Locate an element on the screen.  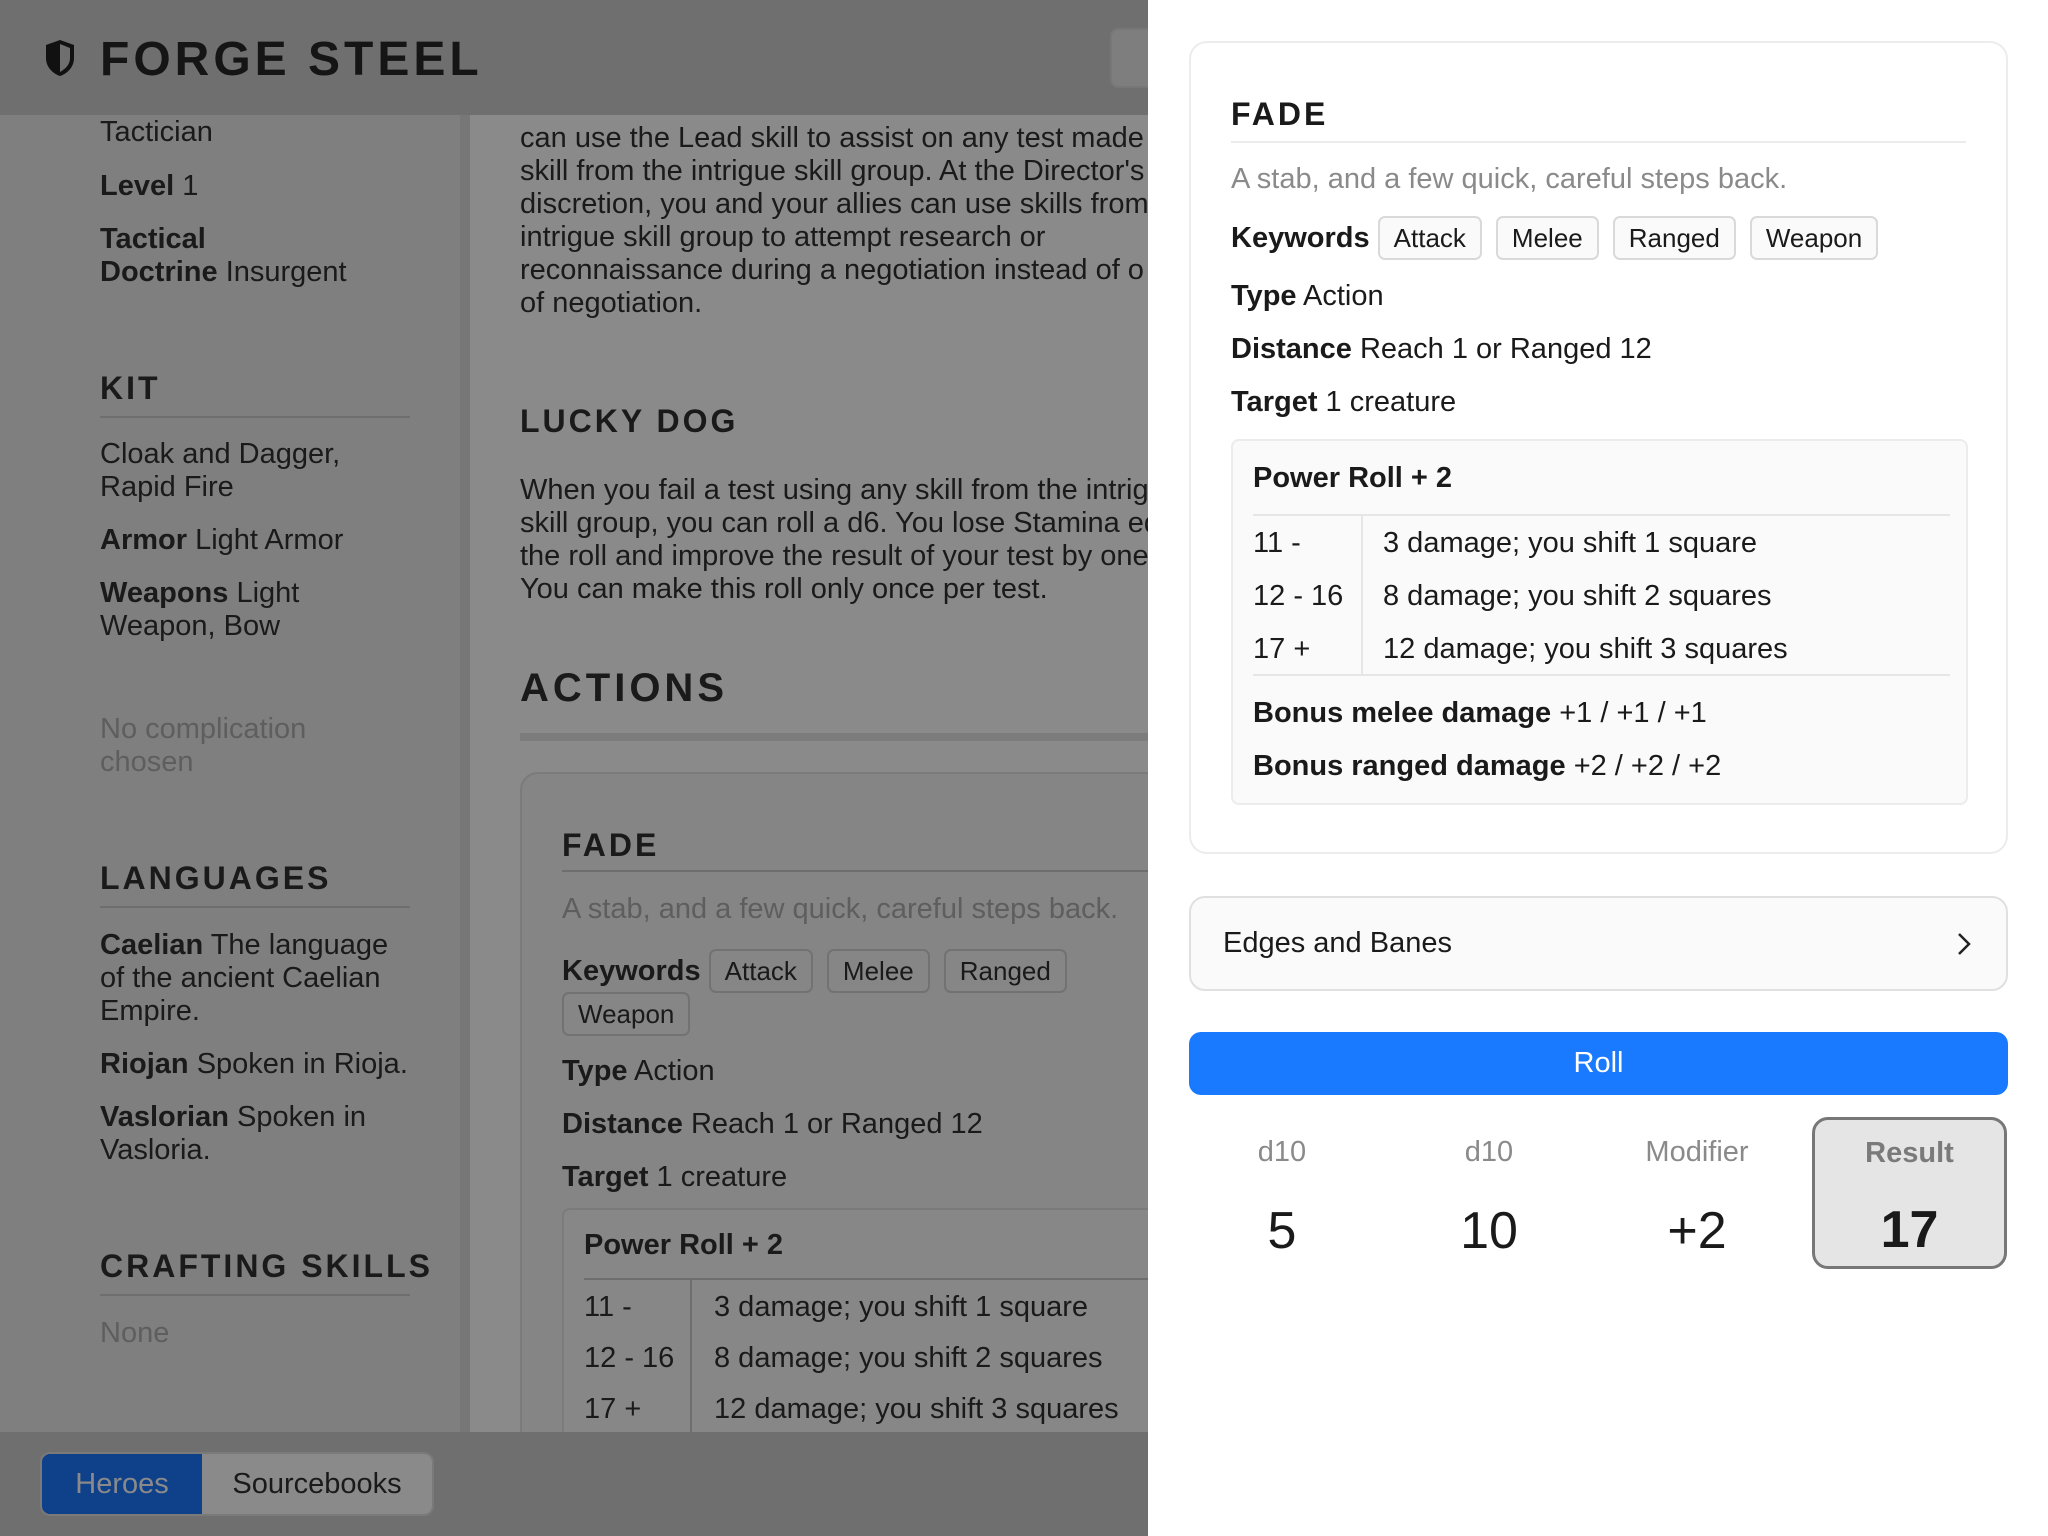
tab-heroes: Heroes is located at coordinates (122, 1484).